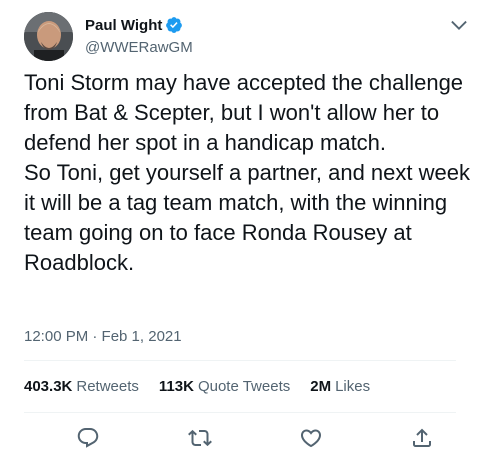 The image size is (480, 465). I want to click on quote-tweets-count: 113K, so click(176, 386).